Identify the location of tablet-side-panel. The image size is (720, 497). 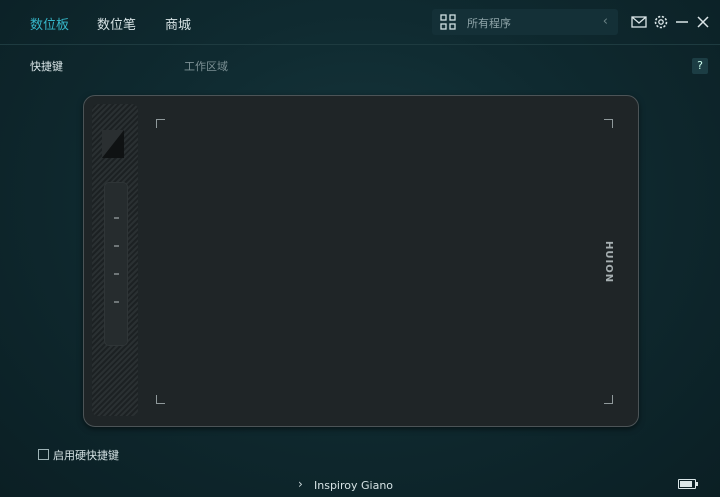
(115, 260).